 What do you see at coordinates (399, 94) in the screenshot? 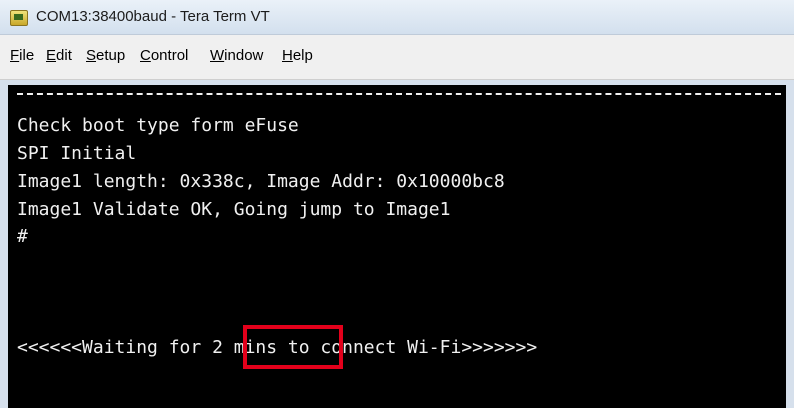
I see `separator-line` at bounding box center [399, 94].